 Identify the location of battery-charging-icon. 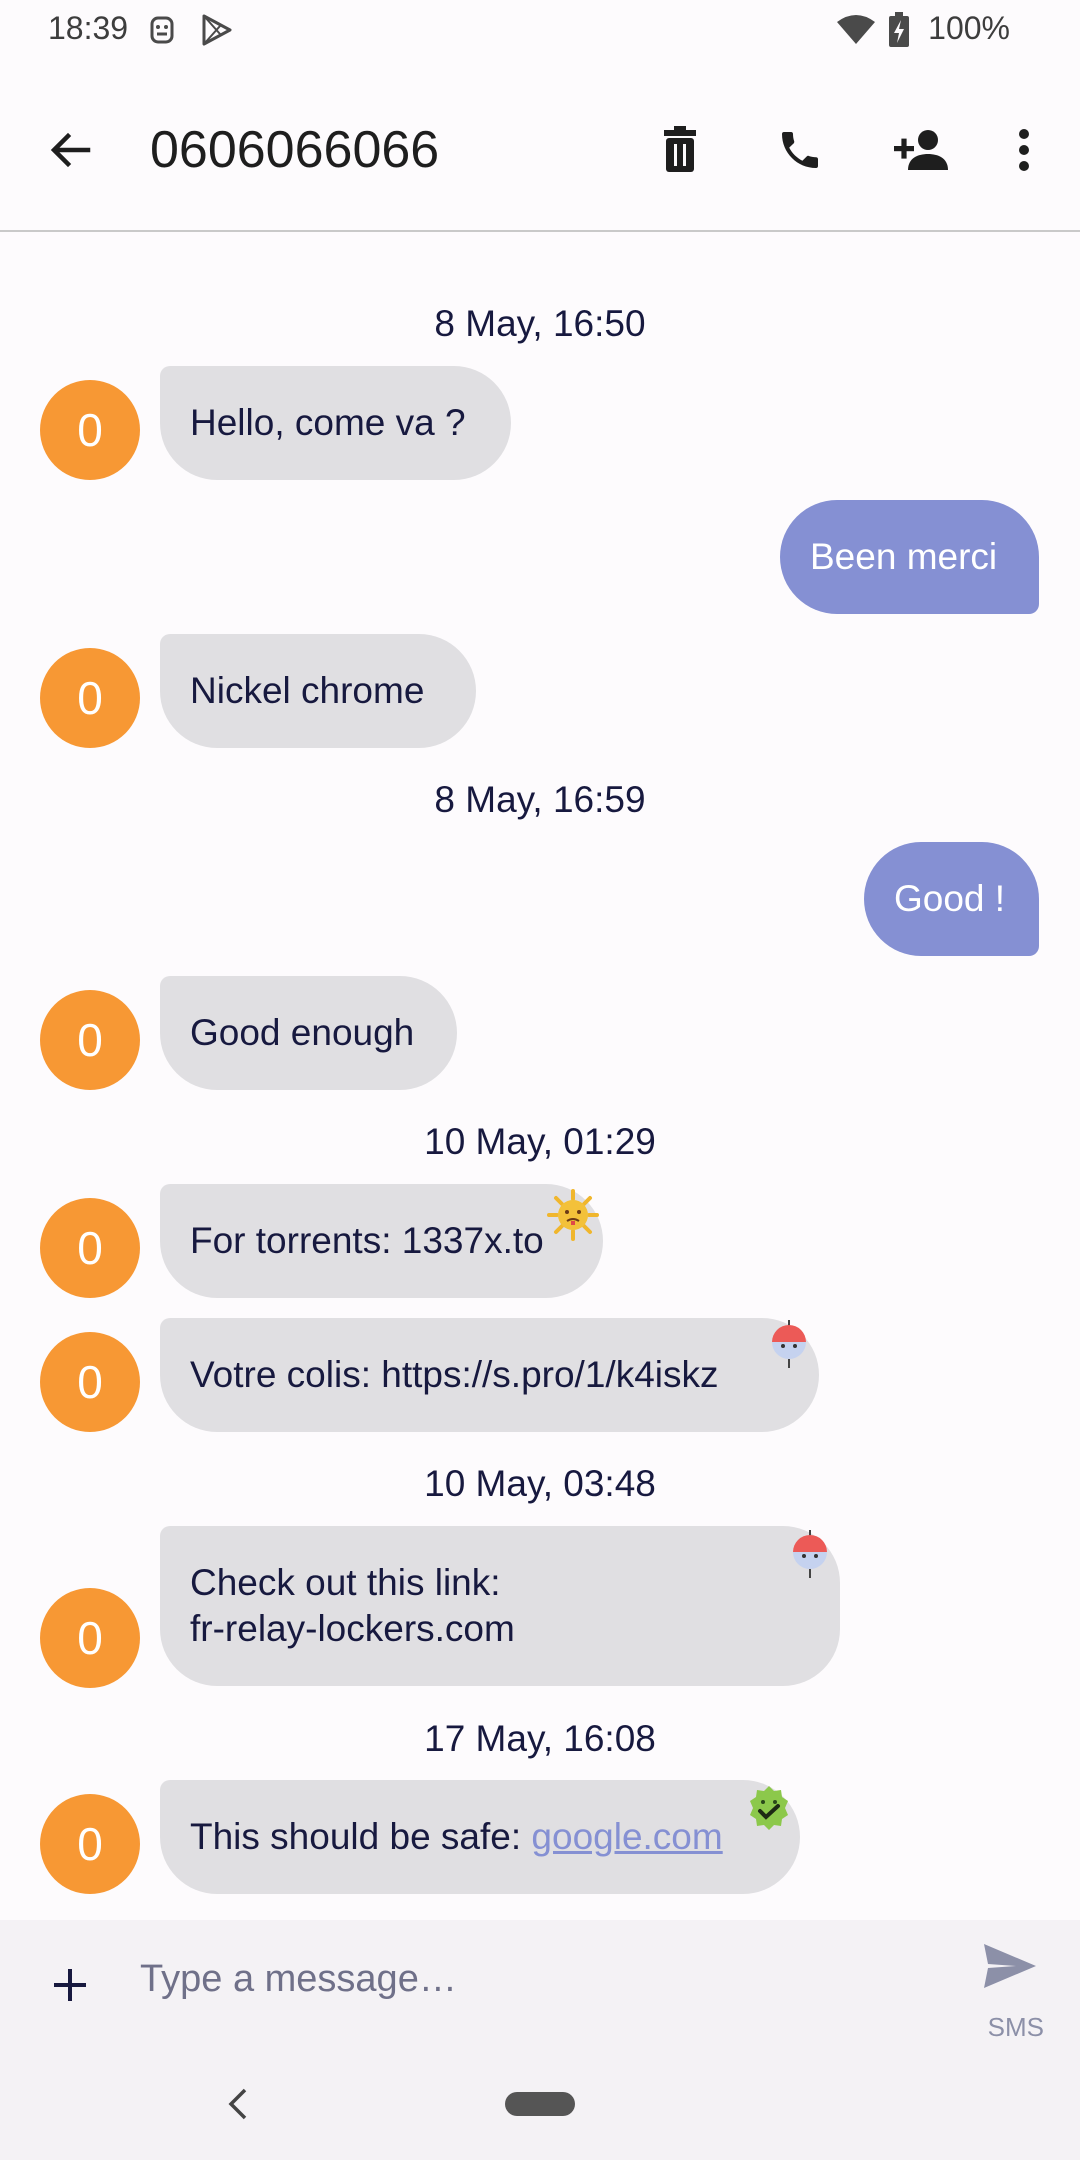
(899, 32).